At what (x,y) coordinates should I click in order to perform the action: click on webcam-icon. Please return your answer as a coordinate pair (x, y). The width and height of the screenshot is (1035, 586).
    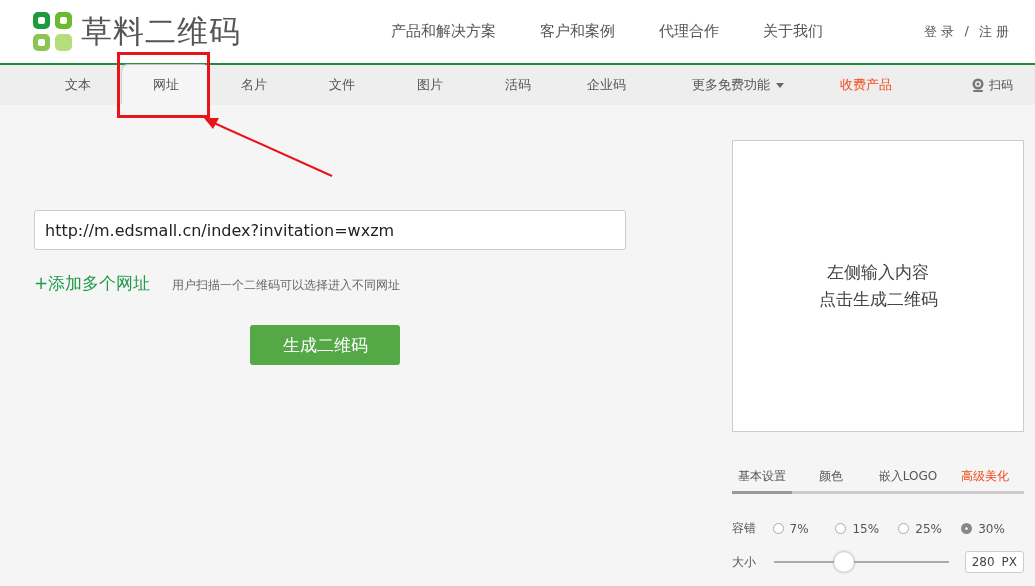
    Looking at the image, I should click on (978, 85).